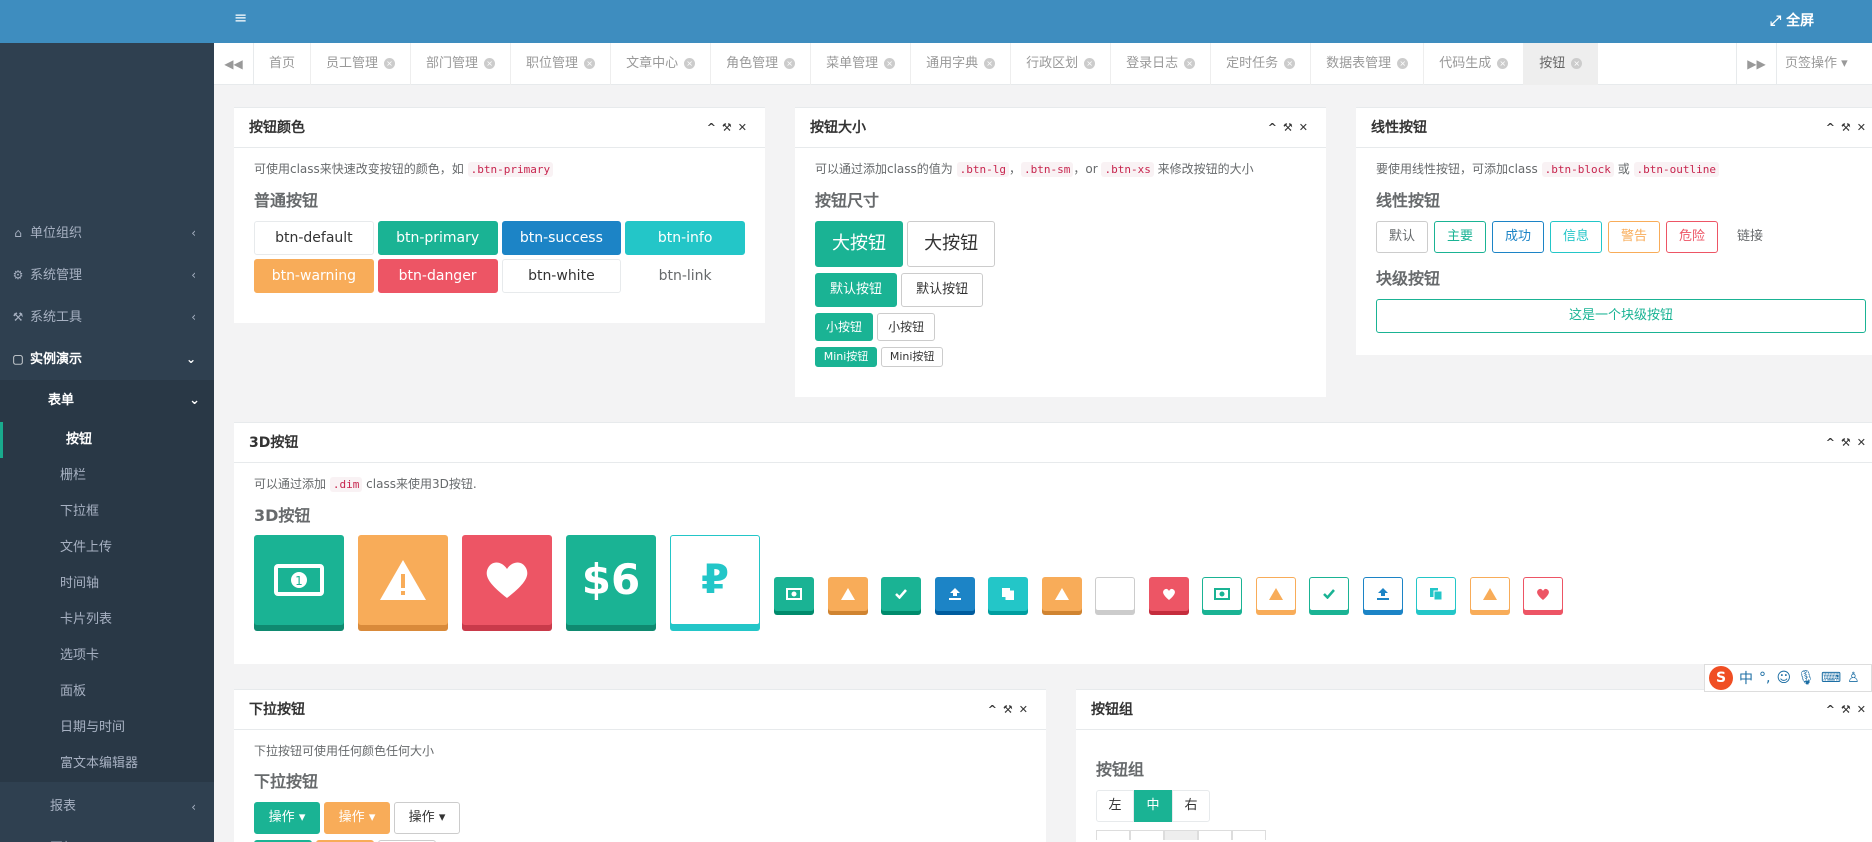 The width and height of the screenshot is (1872, 842). What do you see at coordinates (107, 548) in the screenshot?
I see `sidebar-subitem-upload: 文件上传` at bounding box center [107, 548].